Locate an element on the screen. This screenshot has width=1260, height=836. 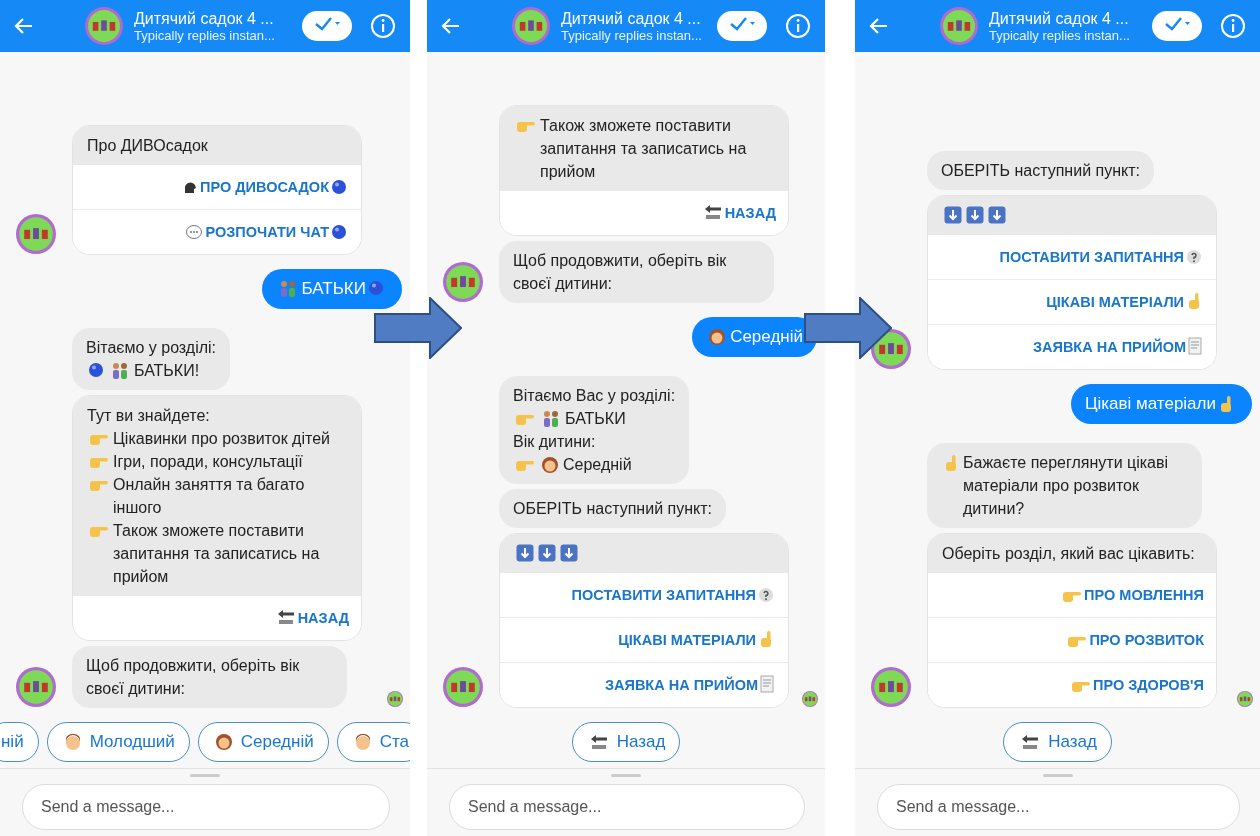
quick-reply-button: ній is located at coordinates (19, 742).